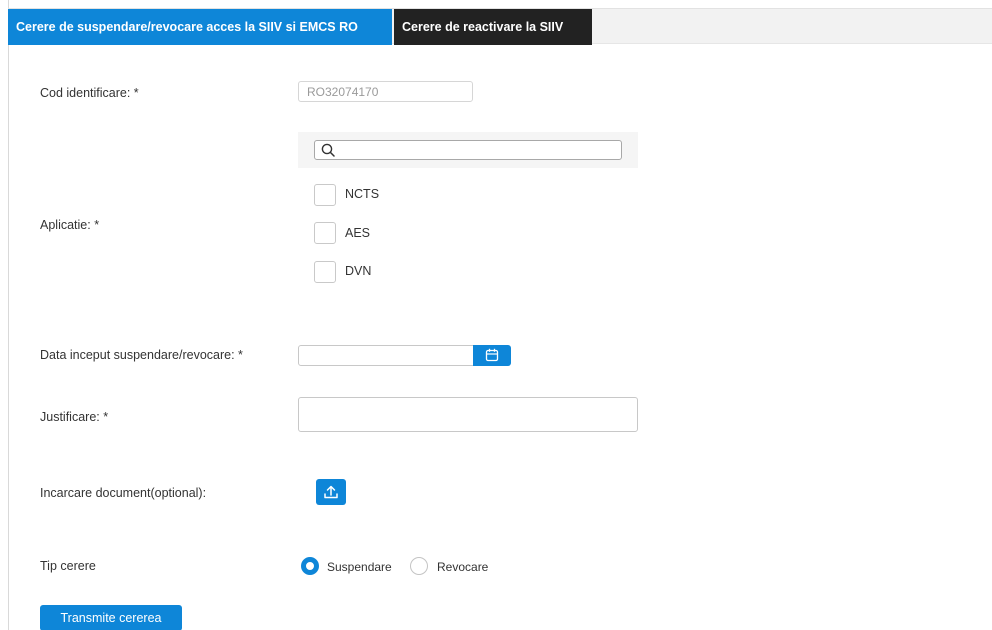 The width and height of the screenshot is (992, 630). I want to click on tab-reactivare: Cerere de reactivare la SIIV, so click(493, 27).